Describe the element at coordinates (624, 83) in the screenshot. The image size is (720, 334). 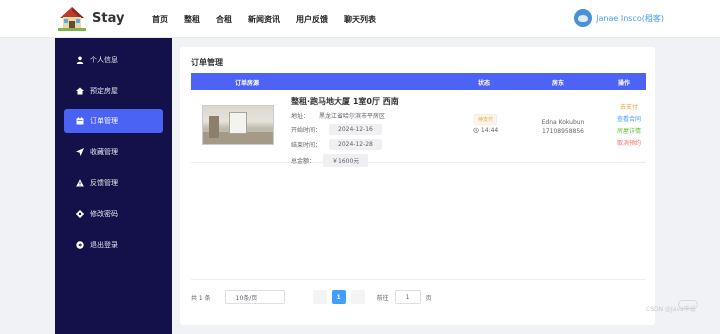
I see `column-header-actions: 操作` at that location.